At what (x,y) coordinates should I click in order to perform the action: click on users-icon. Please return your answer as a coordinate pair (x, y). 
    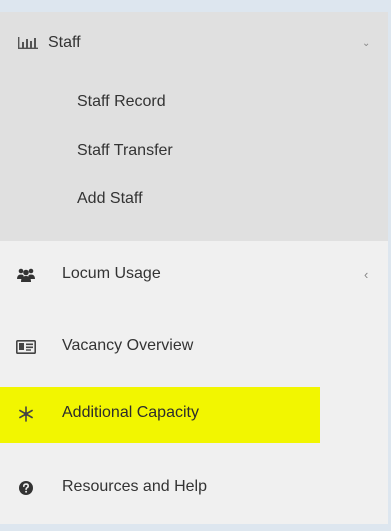
    Looking at the image, I should click on (26, 275).